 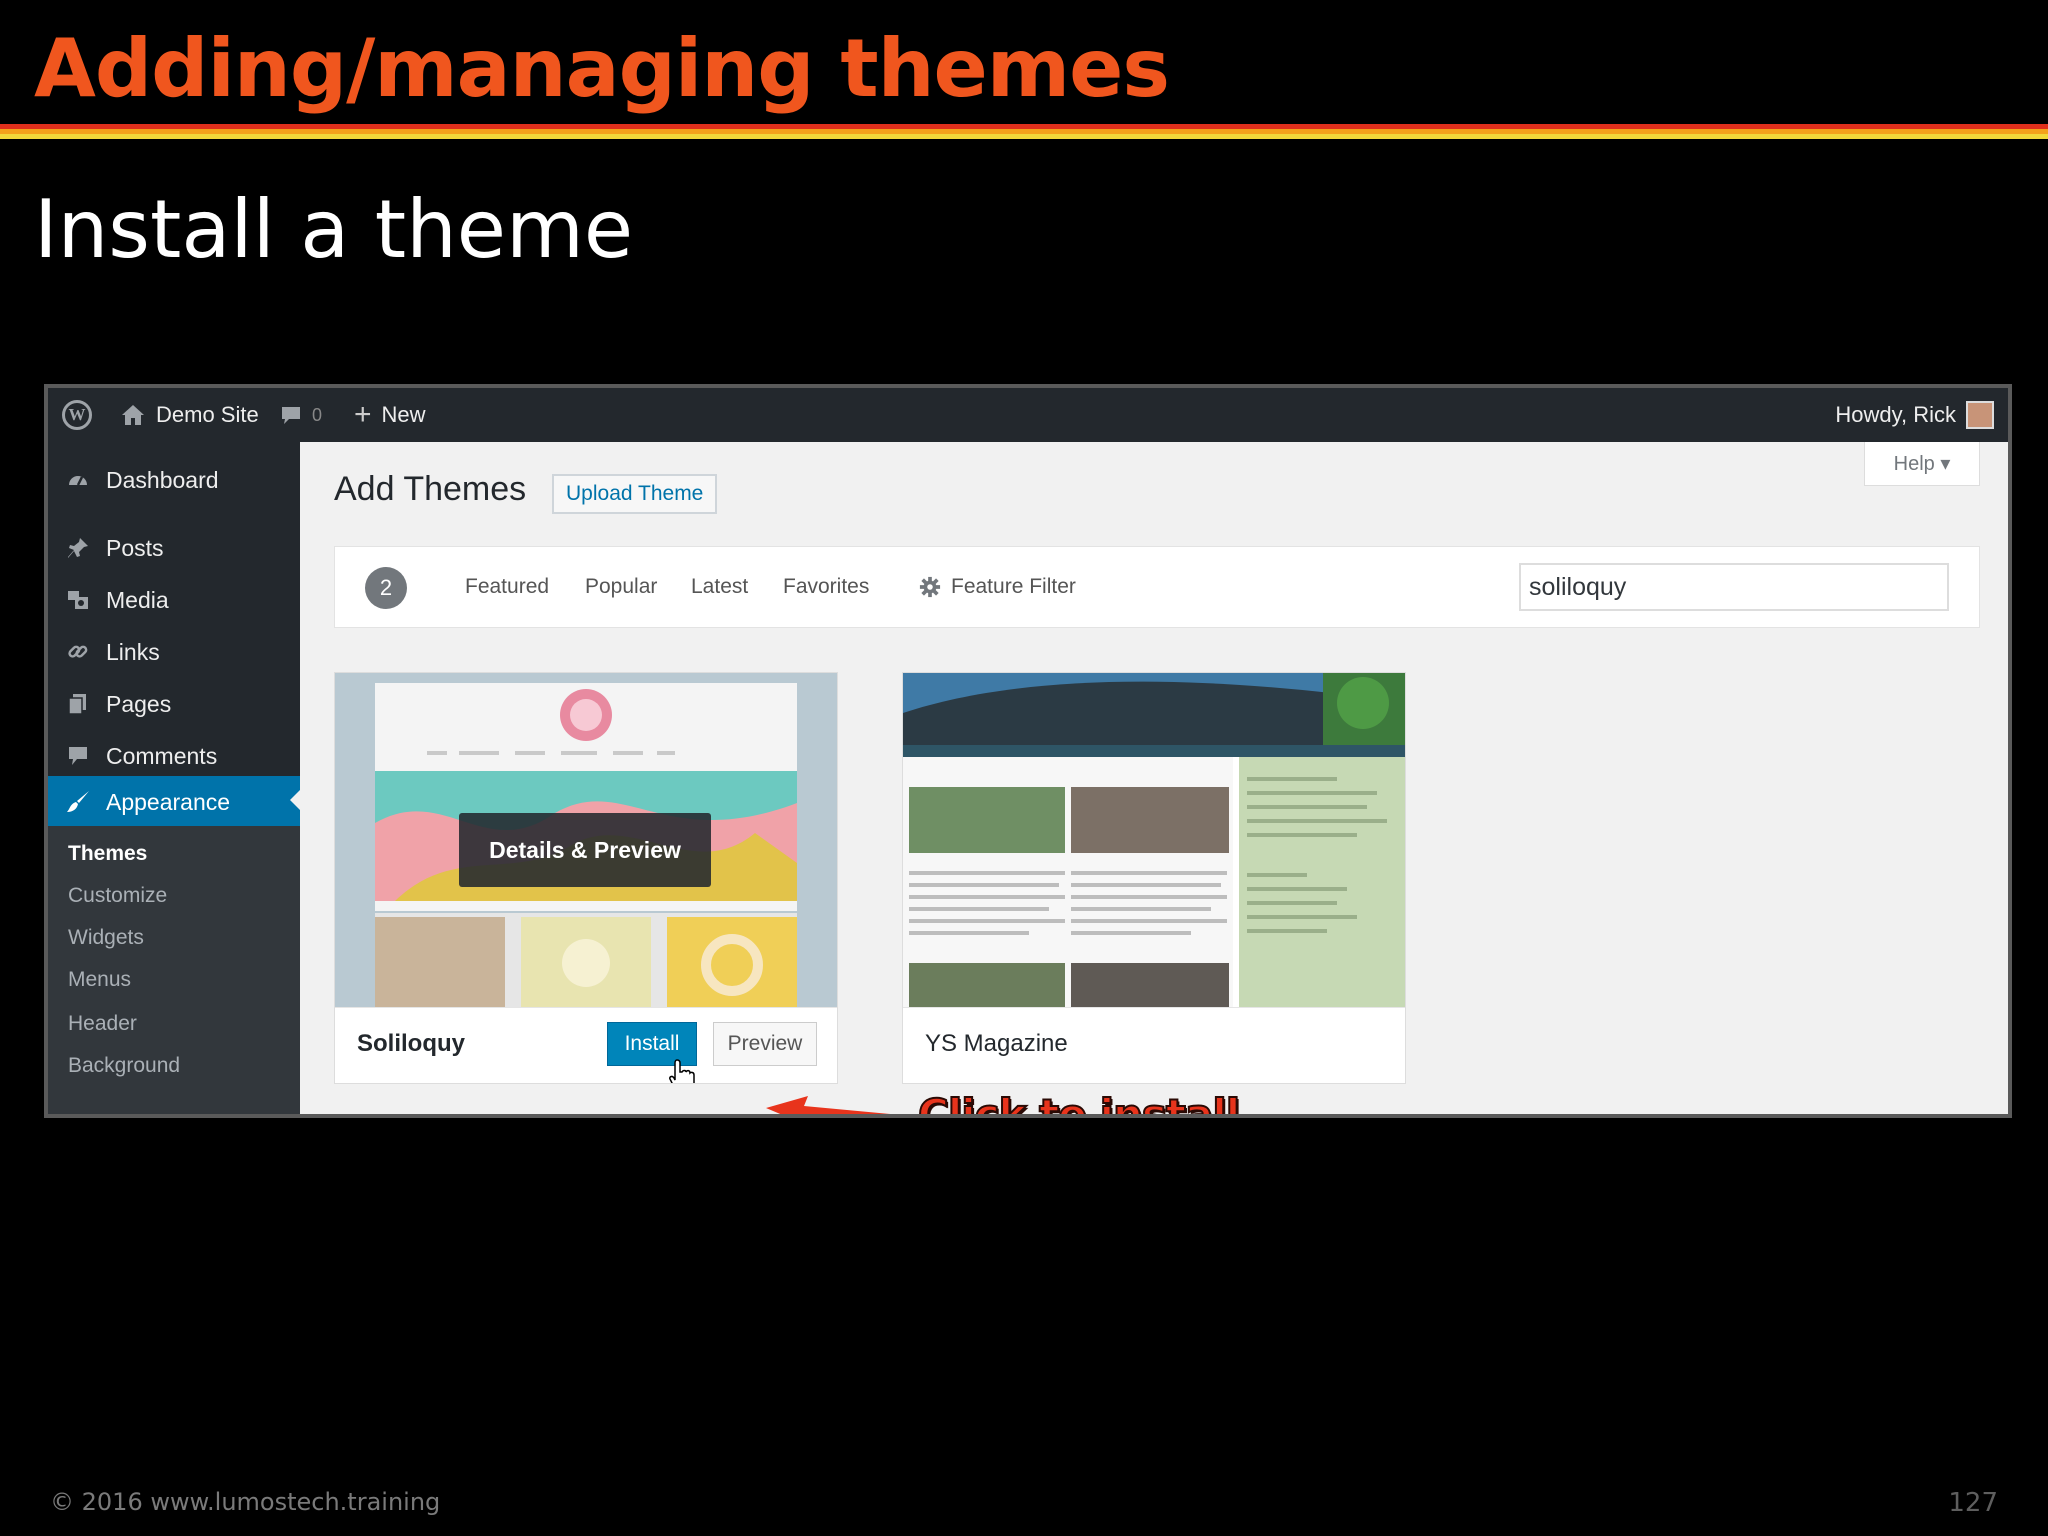 What do you see at coordinates (765, 1044) in the screenshot?
I see `preview-button: Preview` at bounding box center [765, 1044].